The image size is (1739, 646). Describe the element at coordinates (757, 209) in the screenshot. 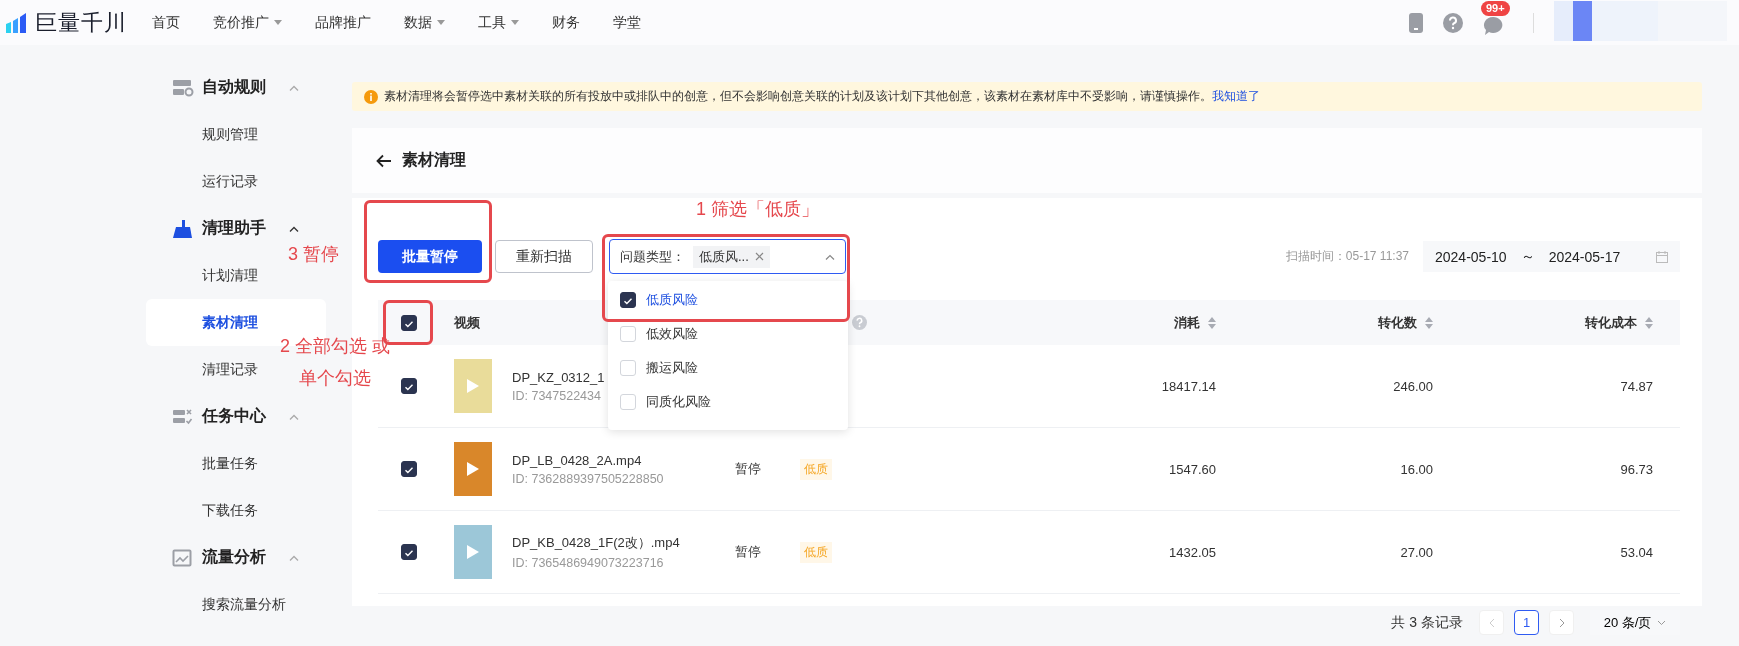

I see `annotation-text: 1 筛选「低质」` at that location.